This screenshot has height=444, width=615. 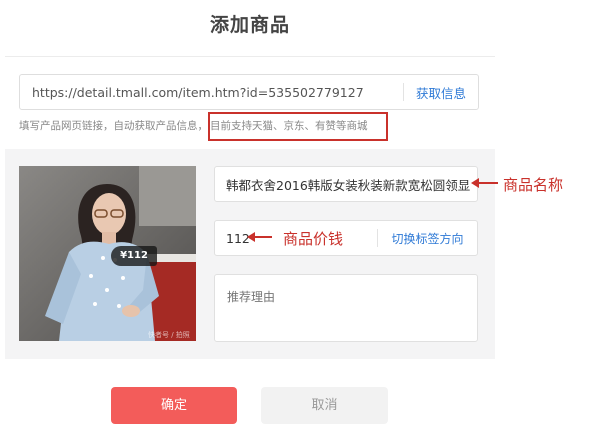 I want to click on price-tag: ¥112, so click(x=134, y=256).